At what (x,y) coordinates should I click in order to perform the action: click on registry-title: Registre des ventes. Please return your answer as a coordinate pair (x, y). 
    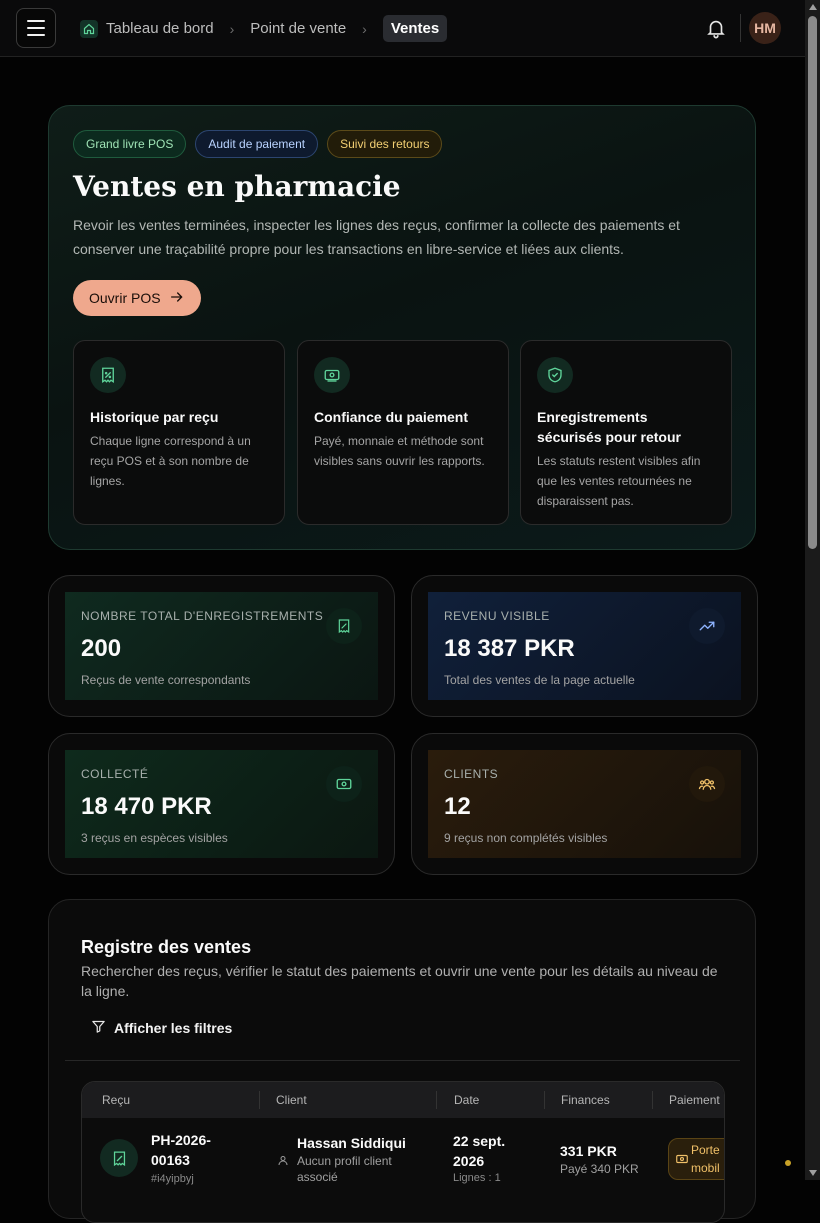
    Looking at the image, I should click on (166, 947).